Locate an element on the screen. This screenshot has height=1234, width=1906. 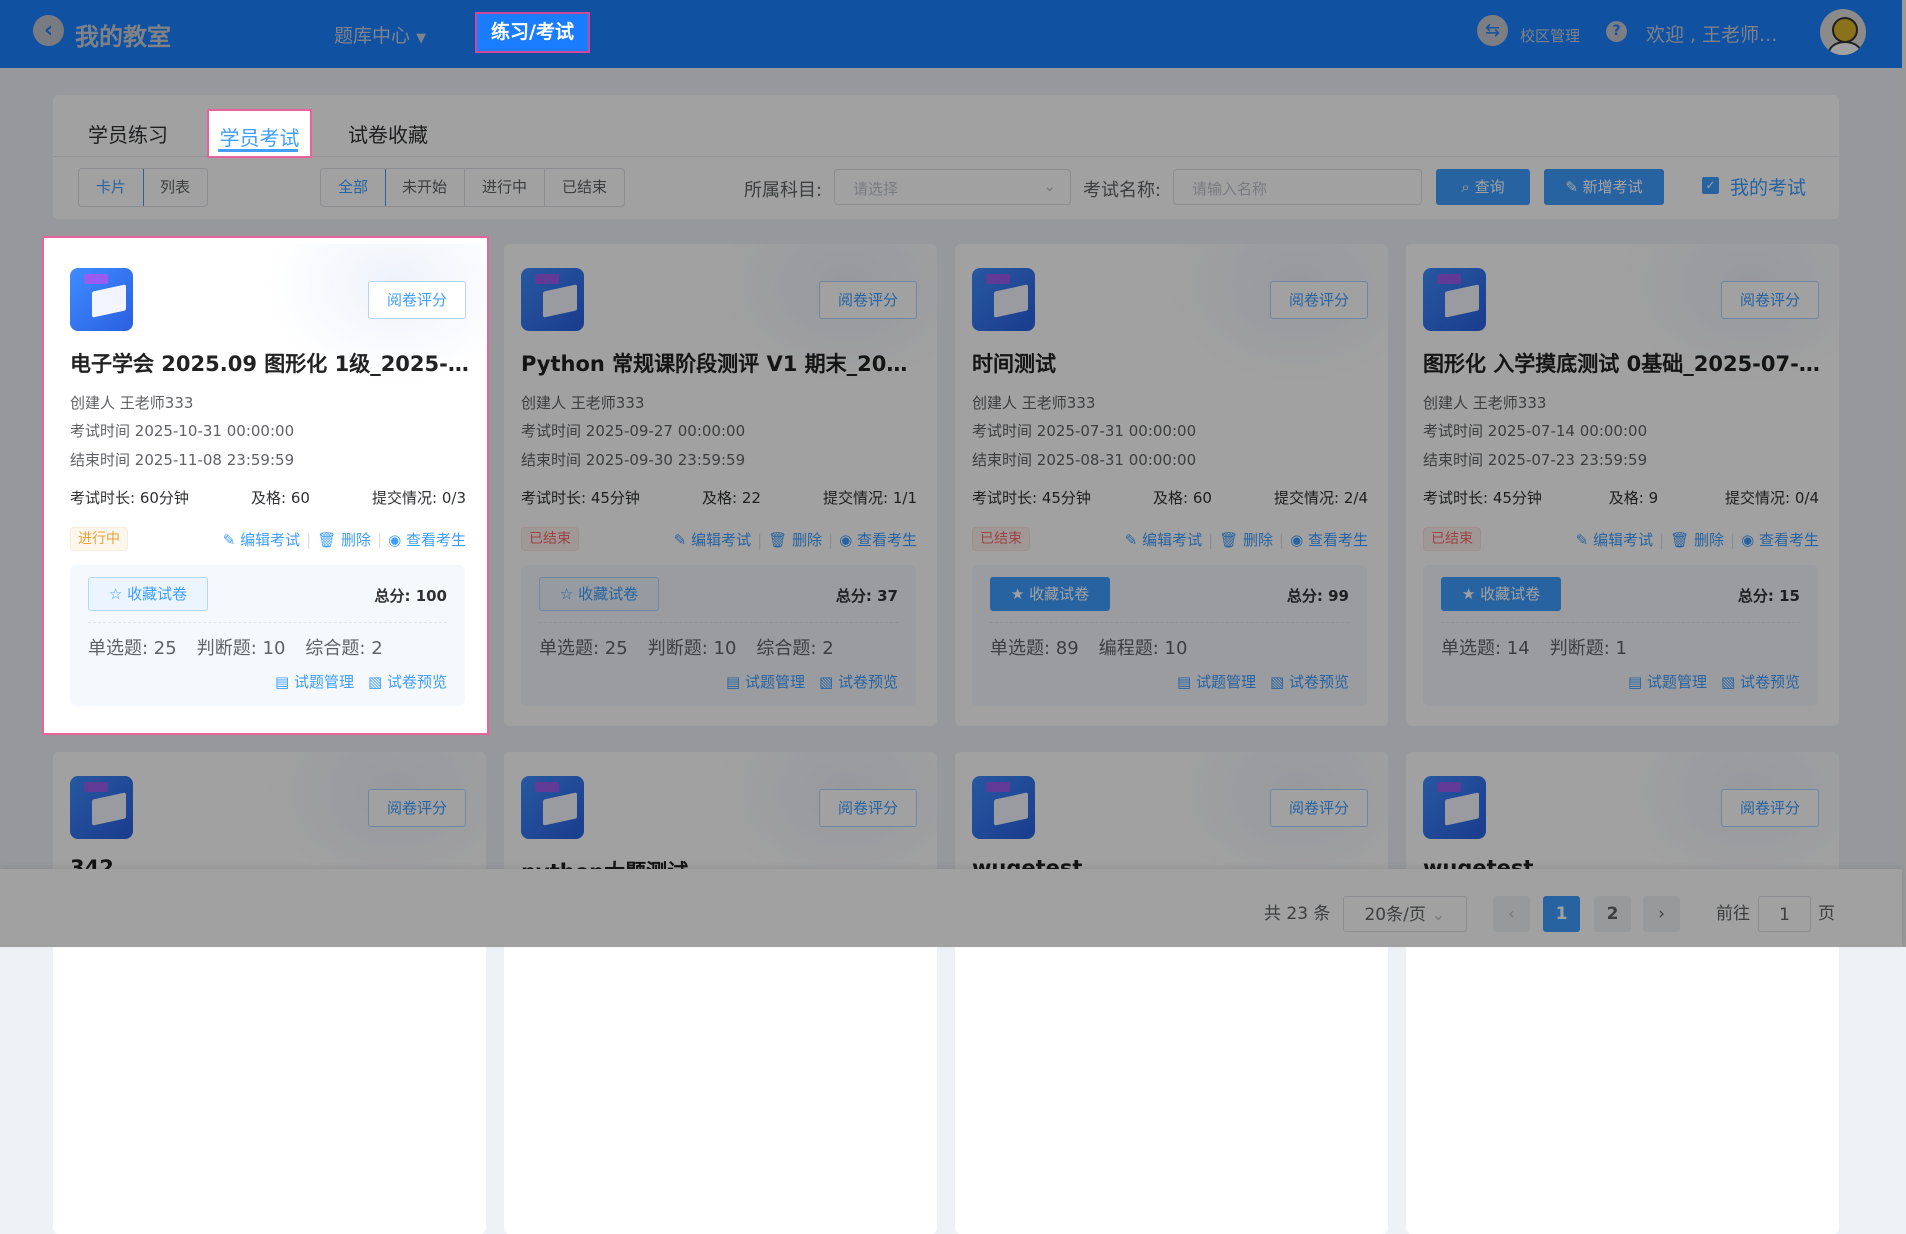
document-icon: ▤ is located at coordinates (282, 682).